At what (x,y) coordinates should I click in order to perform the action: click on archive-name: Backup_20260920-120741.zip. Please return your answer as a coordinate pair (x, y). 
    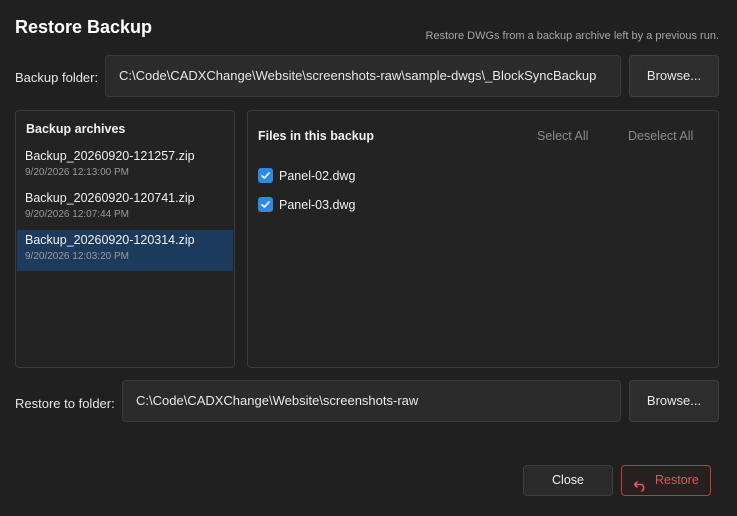
    Looking at the image, I should click on (110, 198).